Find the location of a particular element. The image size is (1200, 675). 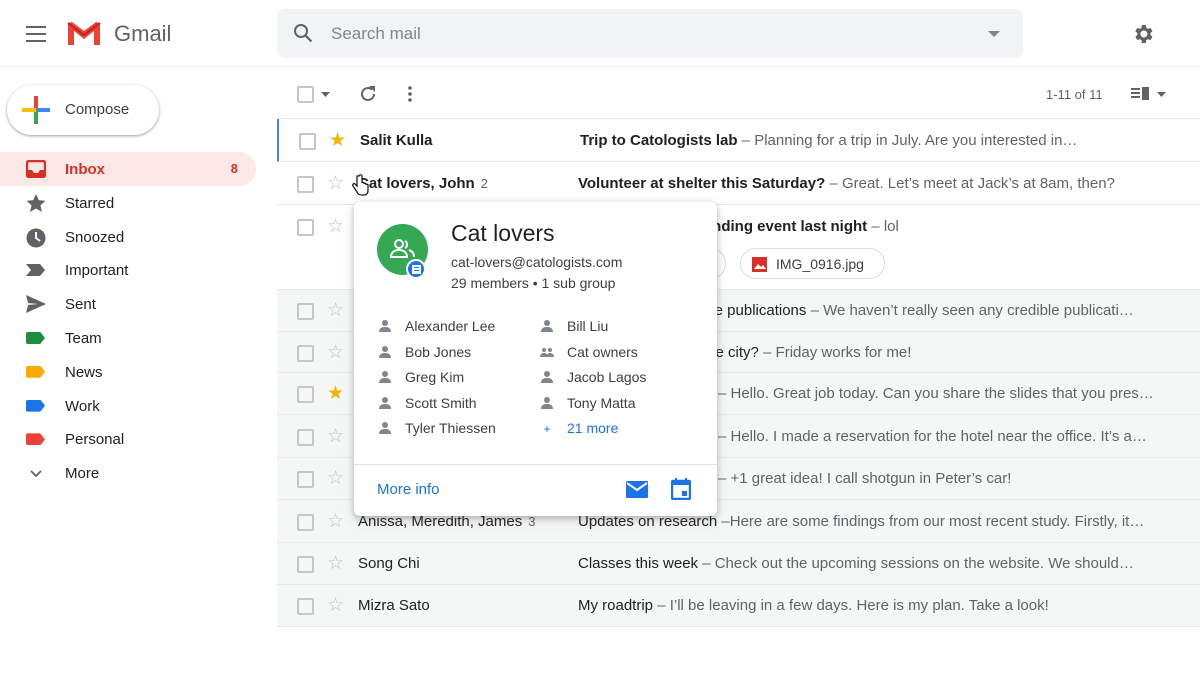

google-groups-badge-icon is located at coordinates (416, 269).